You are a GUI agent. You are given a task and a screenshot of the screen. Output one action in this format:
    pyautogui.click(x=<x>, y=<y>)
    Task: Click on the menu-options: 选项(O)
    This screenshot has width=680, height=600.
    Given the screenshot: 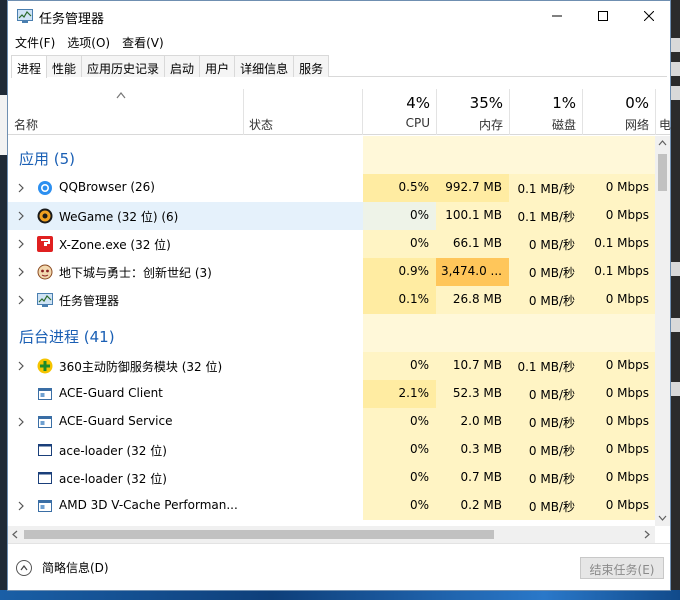 What is the action you would take?
    pyautogui.click(x=87, y=41)
    